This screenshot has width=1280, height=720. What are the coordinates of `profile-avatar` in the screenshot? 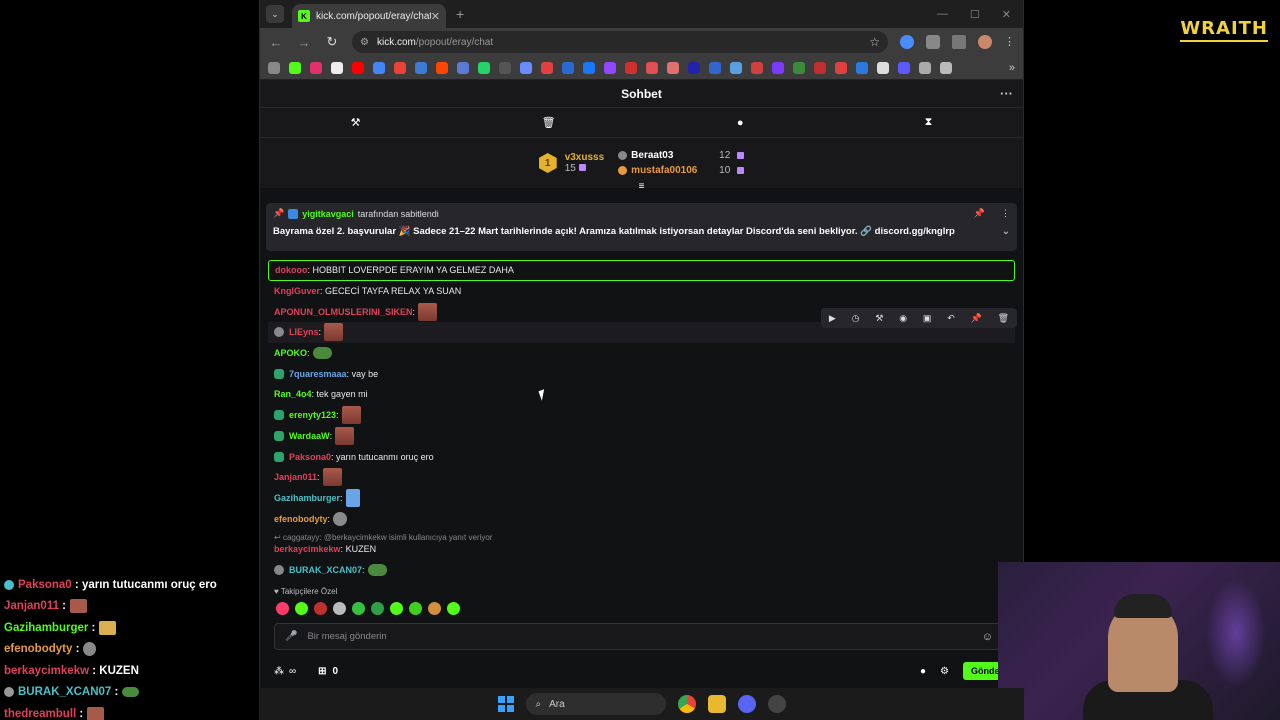 It's located at (985, 42).